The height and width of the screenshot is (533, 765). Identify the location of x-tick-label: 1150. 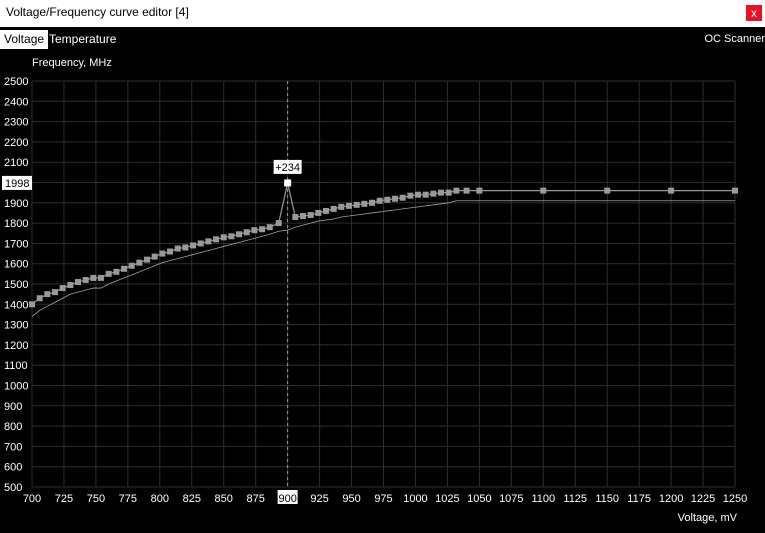
(607, 499).